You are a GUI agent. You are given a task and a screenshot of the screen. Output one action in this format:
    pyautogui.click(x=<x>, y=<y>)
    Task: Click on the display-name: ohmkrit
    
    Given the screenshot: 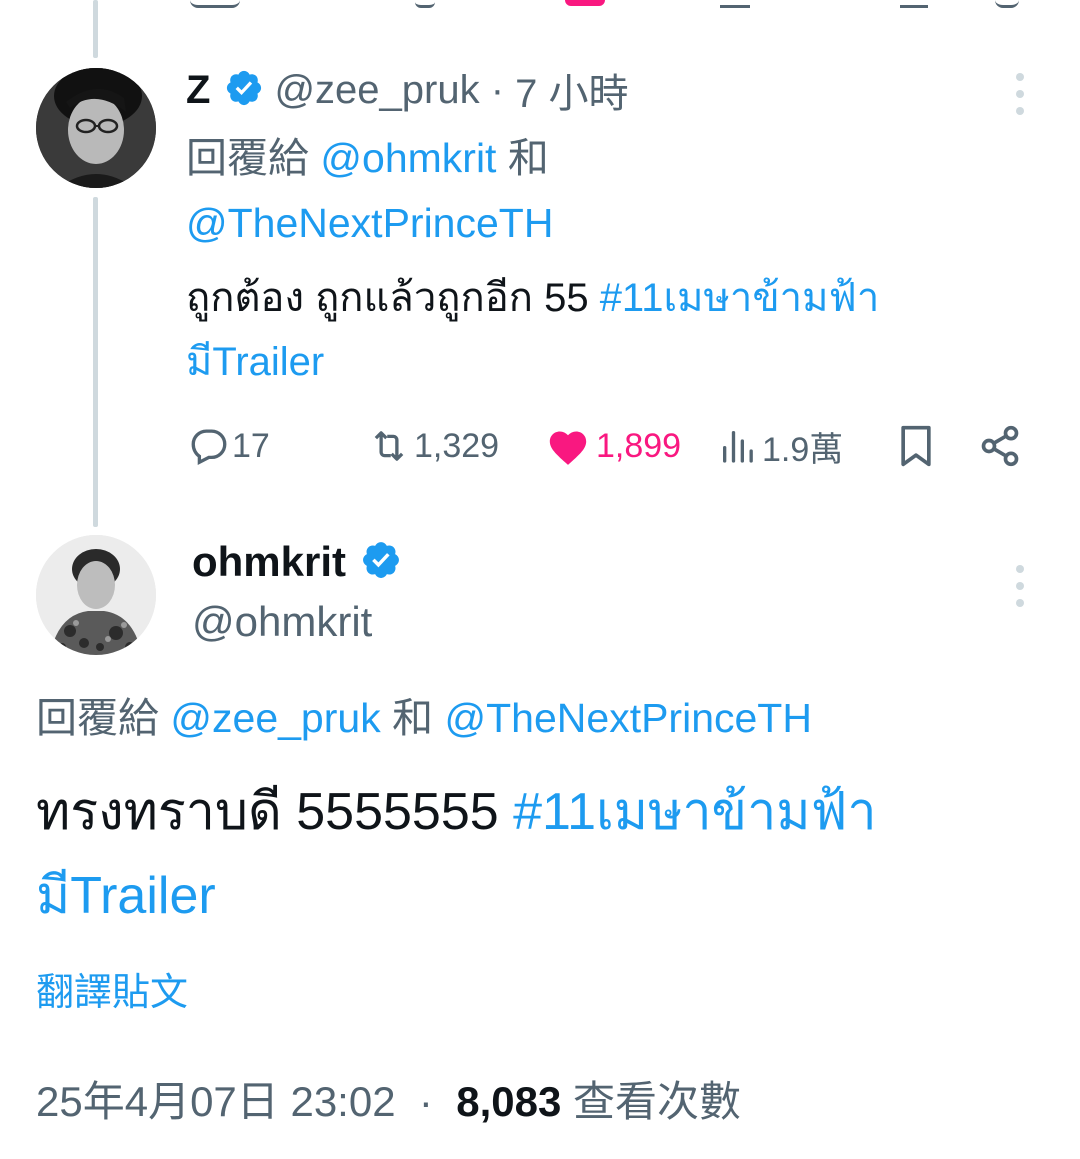 What is the action you would take?
    pyautogui.click(x=269, y=562)
    